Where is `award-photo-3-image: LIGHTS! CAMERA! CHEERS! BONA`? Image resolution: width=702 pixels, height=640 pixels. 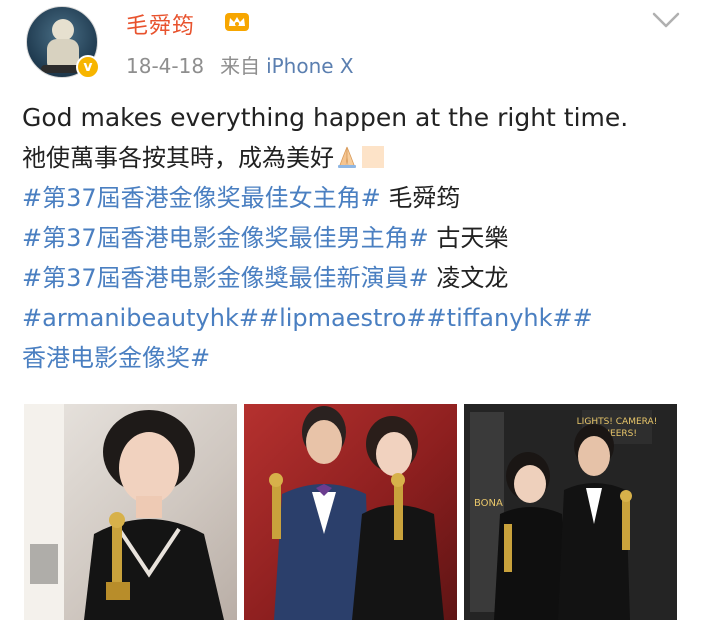
award-photo-3-image: LIGHTS! CAMERA! CHEERS! BONA is located at coordinates (570, 512).